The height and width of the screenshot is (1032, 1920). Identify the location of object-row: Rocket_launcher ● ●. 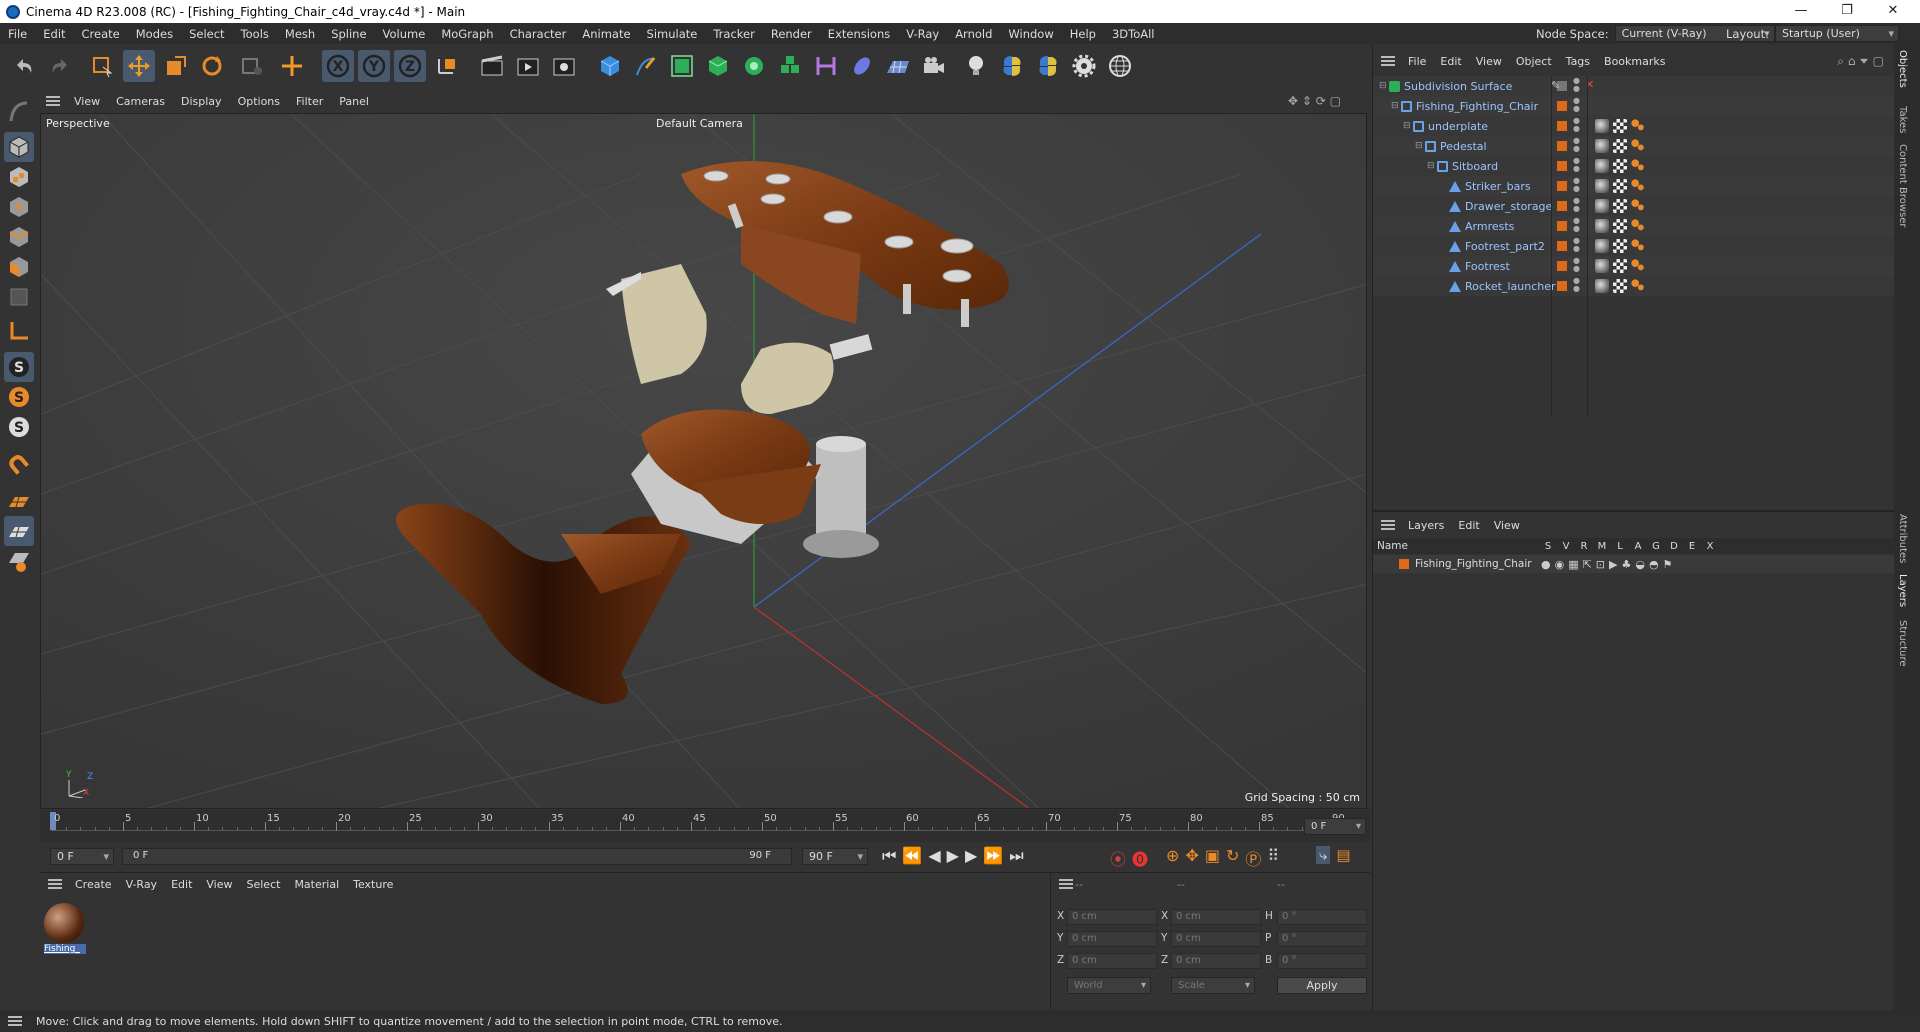
(1634, 286).